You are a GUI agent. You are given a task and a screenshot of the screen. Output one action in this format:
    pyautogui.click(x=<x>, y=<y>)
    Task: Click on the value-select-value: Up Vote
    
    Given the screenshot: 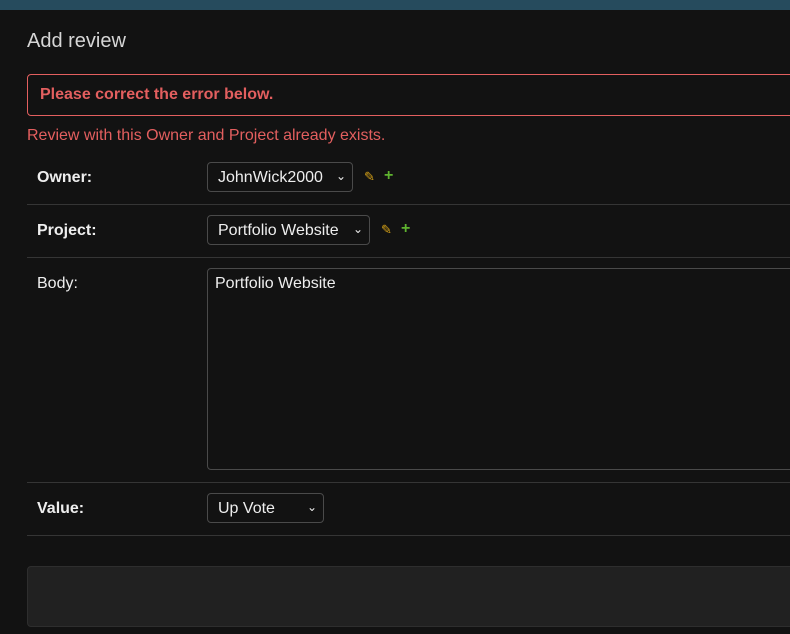 What is the action you would take?
    pyautogui.click(x=246, y=508)
    